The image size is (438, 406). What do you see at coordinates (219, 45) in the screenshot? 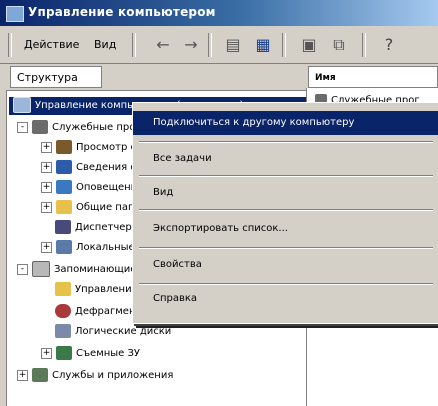
I see `toolbar: Действие Вид ← → ▤ ▦ ▣ ⧉ ?` at bounding box center [219, 45].